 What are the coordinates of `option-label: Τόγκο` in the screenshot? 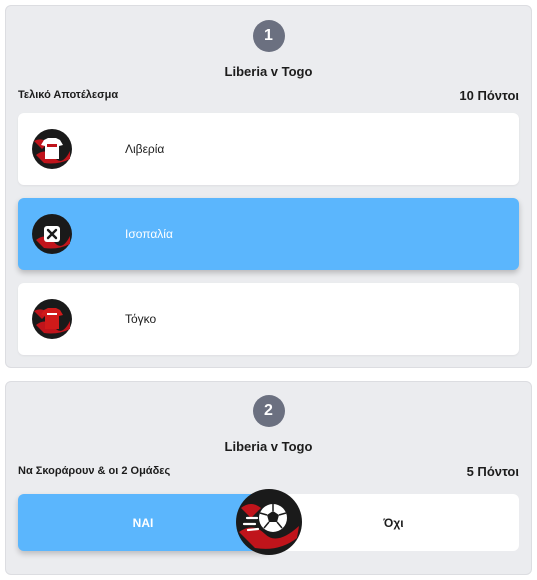 It's located at (141, 319).